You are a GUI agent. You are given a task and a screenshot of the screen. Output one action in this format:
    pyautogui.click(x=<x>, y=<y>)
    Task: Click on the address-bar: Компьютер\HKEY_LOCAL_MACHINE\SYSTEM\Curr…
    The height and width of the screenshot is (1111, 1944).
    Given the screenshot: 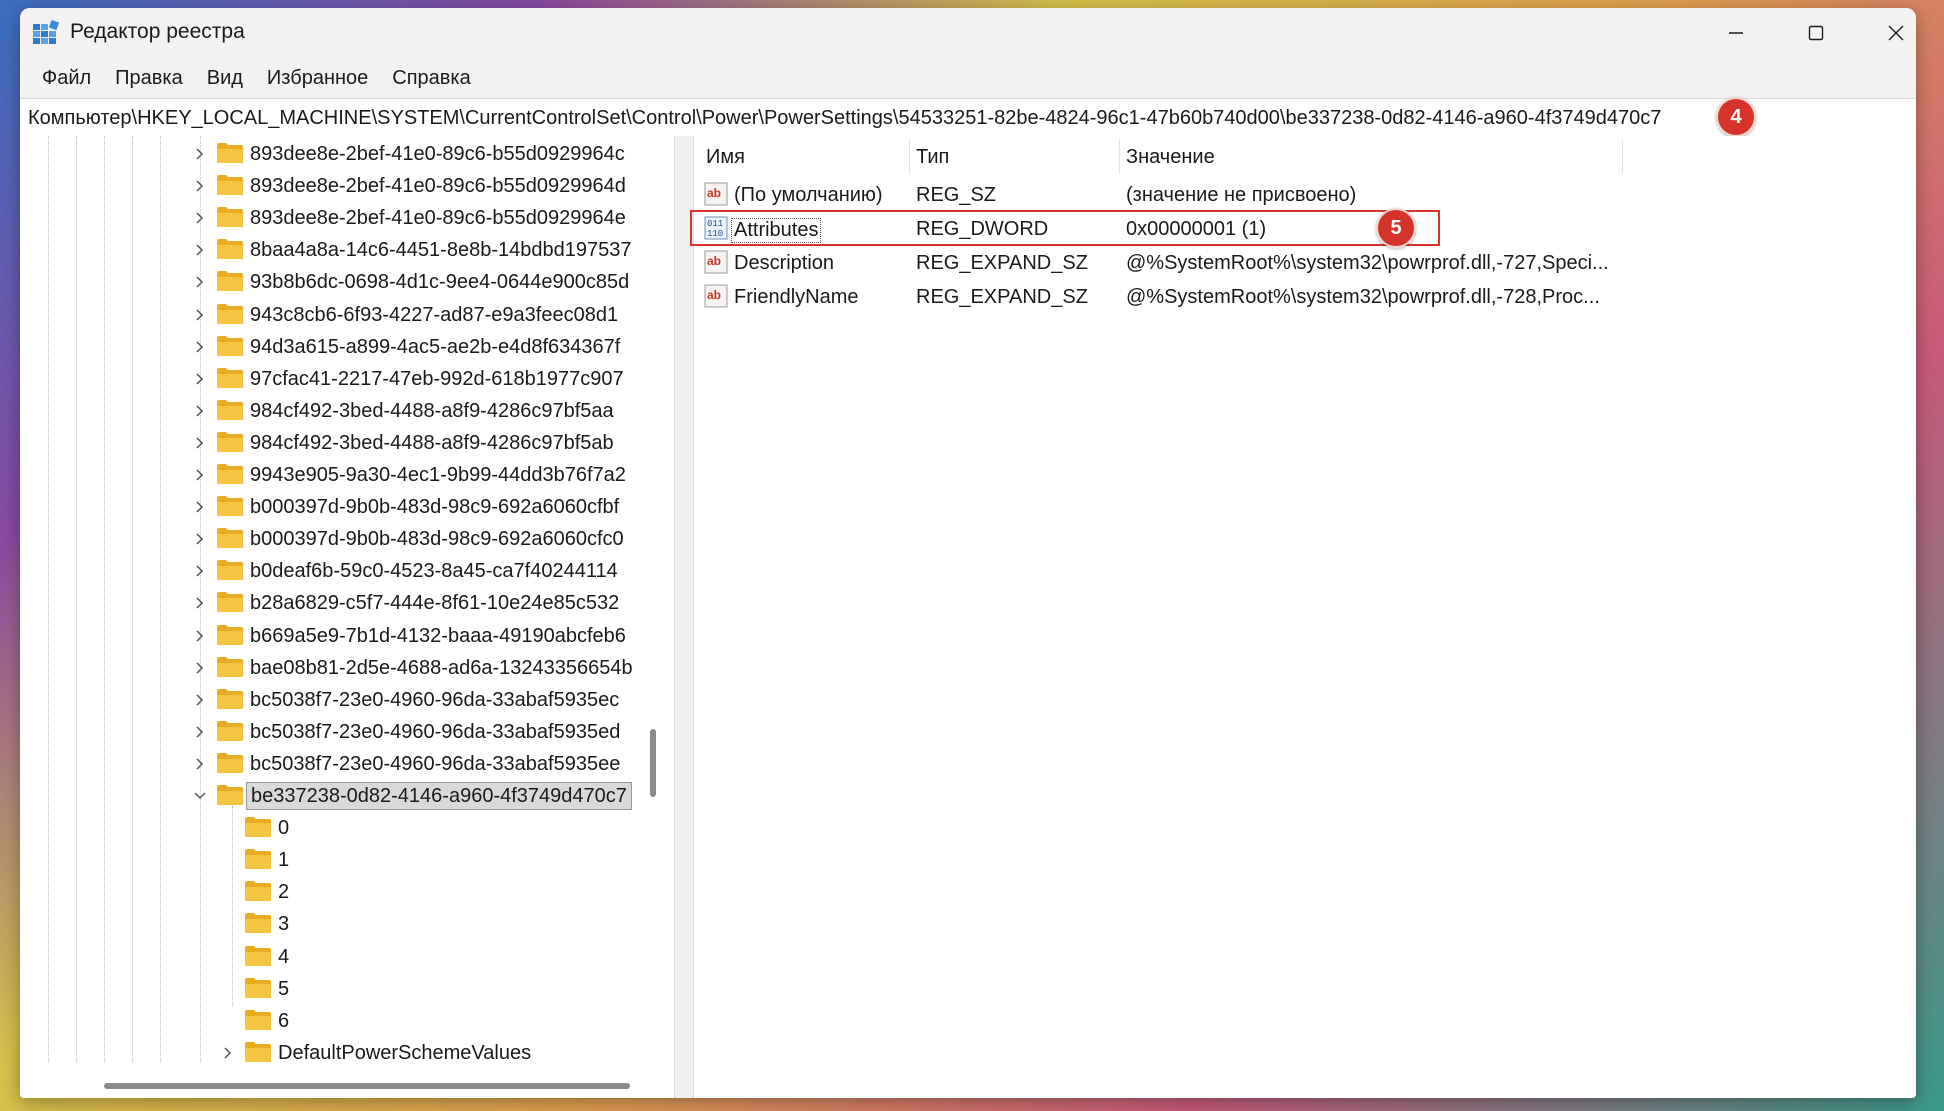 What is the action you would take?
    pyautogui.click(x=968, y=117)
    